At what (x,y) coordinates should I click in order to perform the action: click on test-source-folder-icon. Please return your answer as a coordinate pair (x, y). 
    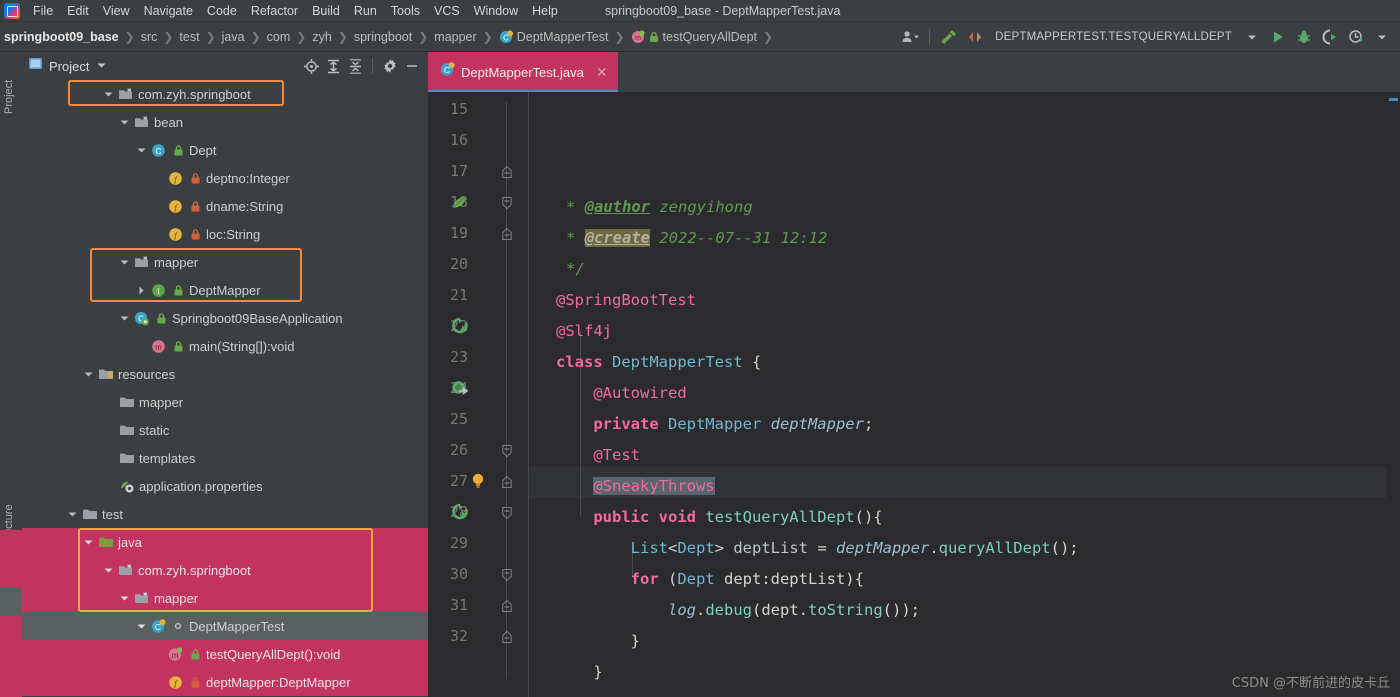
    Looking at the image, I should click on (105, 542).